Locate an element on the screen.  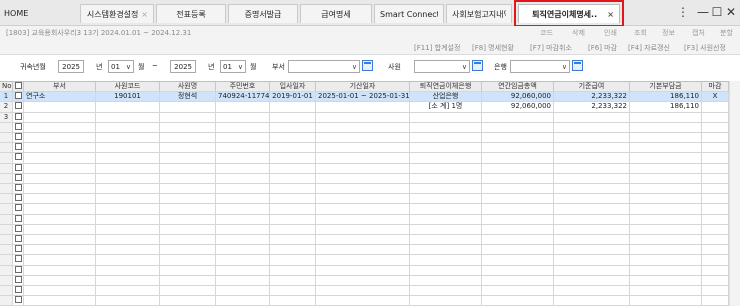
select-employee-button: [F3] 사원선정 is located at coordinates (705, 48).